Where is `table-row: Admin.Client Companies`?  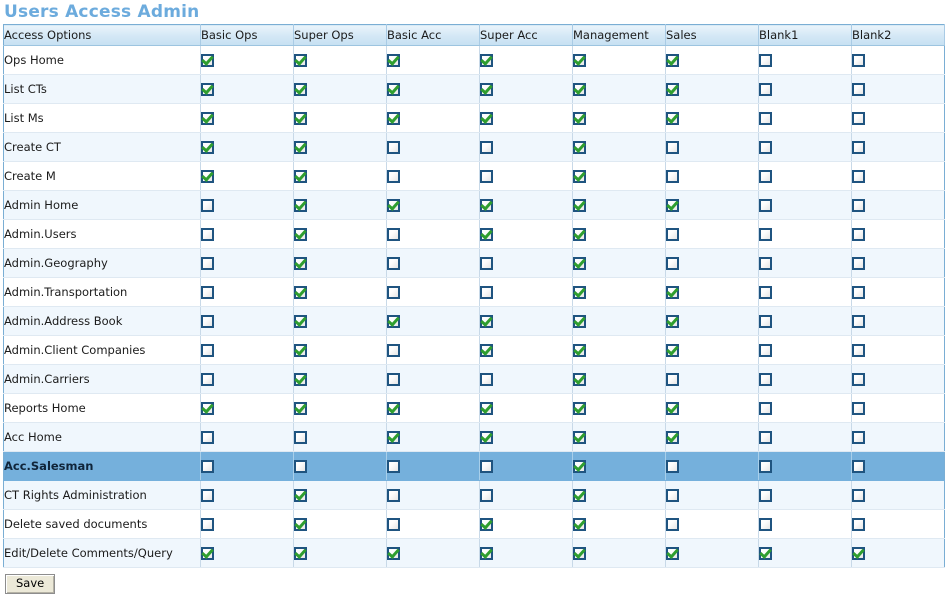 table-row: Admin.Client Companies is located at coordinates (474, 350).